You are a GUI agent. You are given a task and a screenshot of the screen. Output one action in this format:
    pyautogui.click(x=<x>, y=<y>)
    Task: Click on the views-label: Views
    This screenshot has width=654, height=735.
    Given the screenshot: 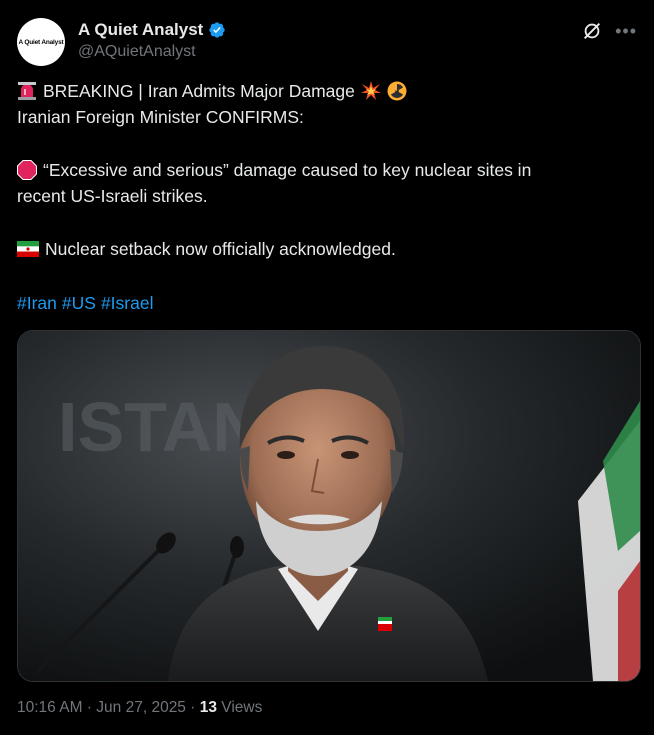 What is the action you would take?
    pyautogui.click(x=242, y=707)
    